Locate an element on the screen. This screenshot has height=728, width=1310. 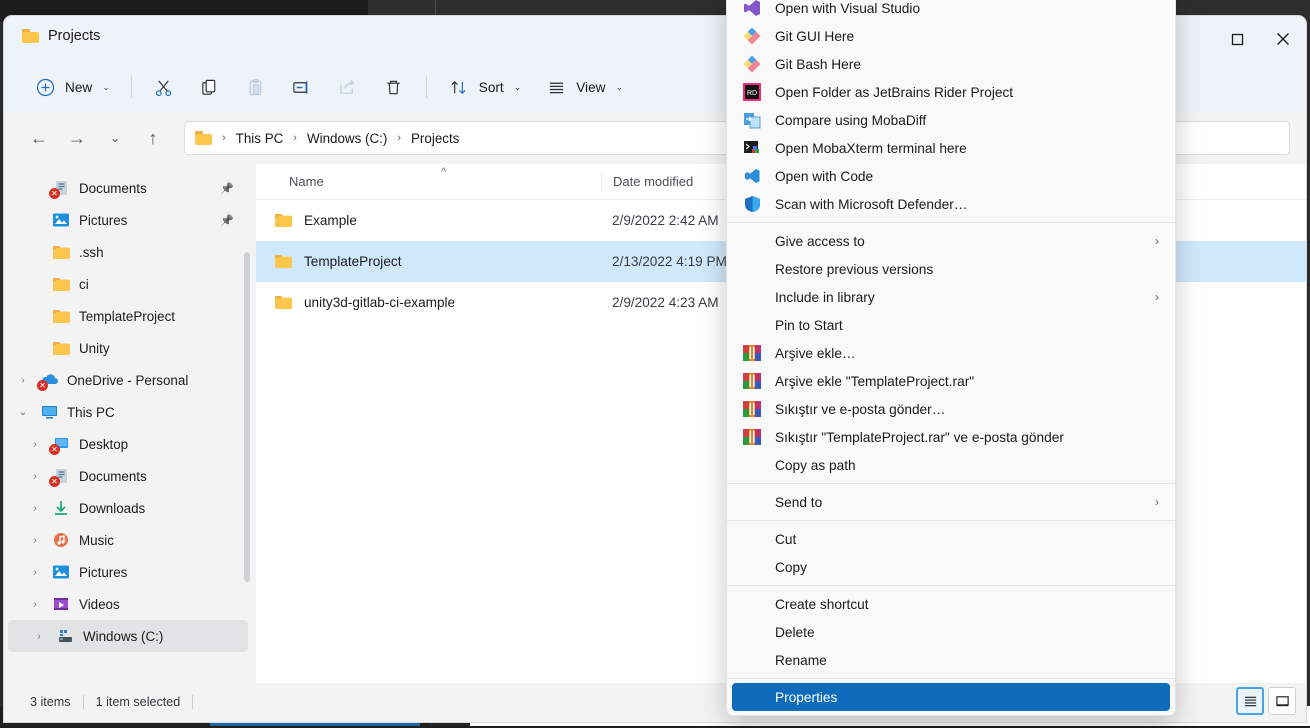
sidebar-item-desktop: ›✕Desktop is located at coordinates (130, 444).